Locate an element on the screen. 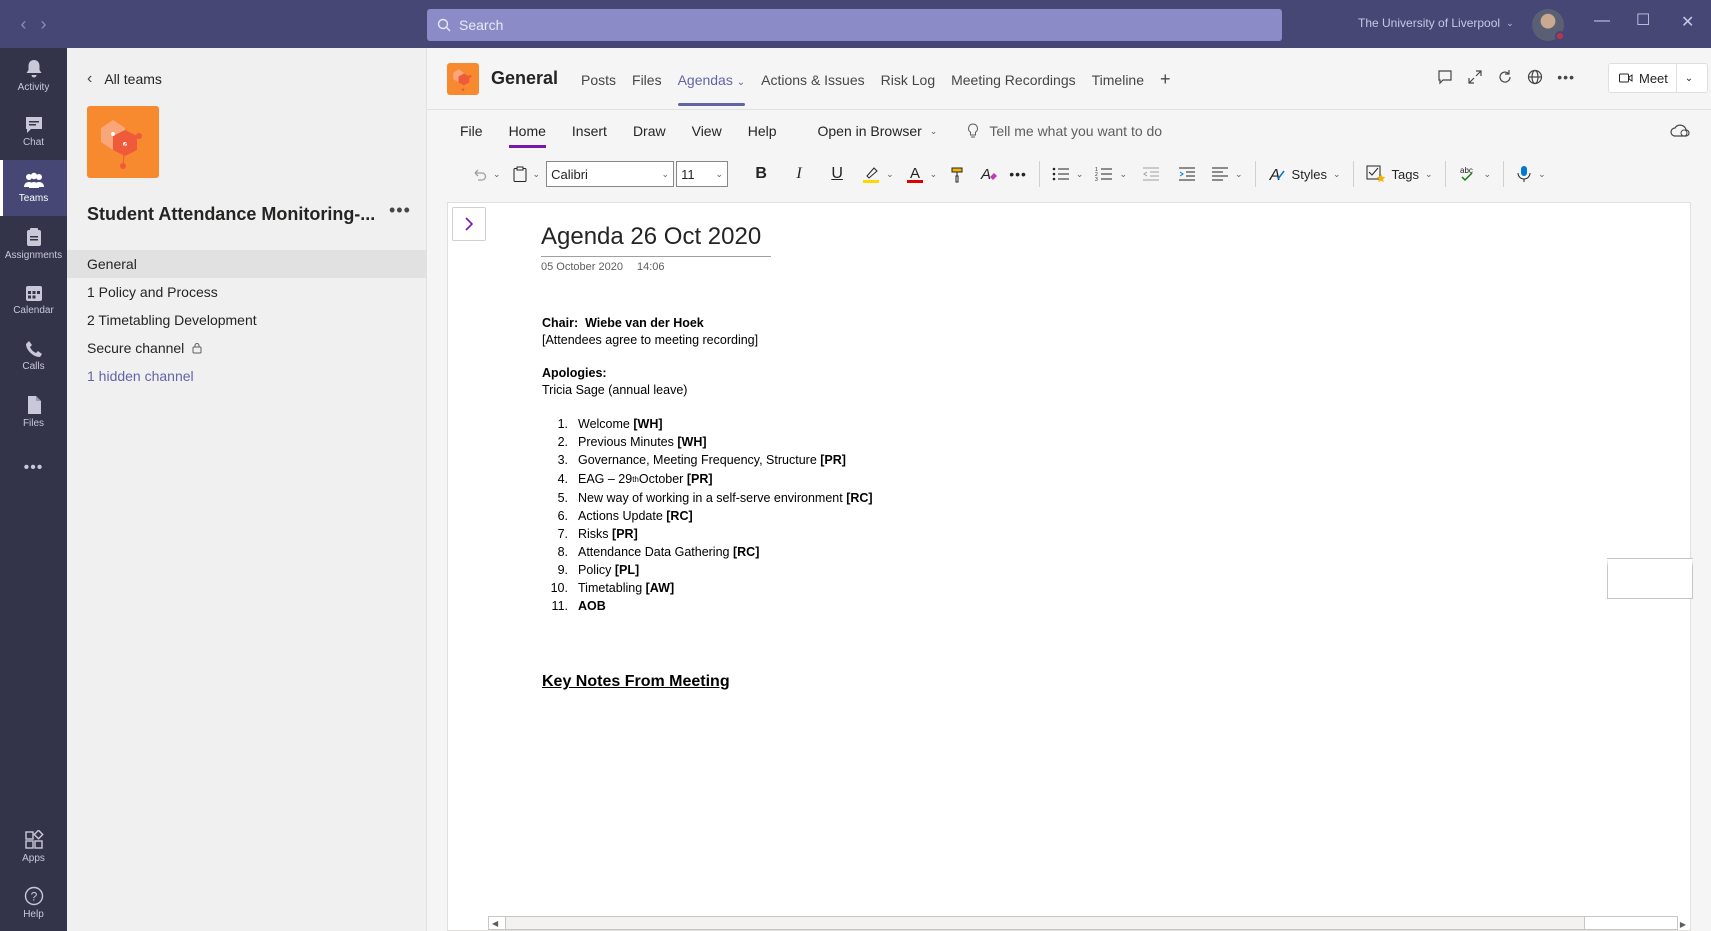 The height and width of the screenshot is (931, 1711). tab-timeline: Timeline is located at coordinates (1118, 91).